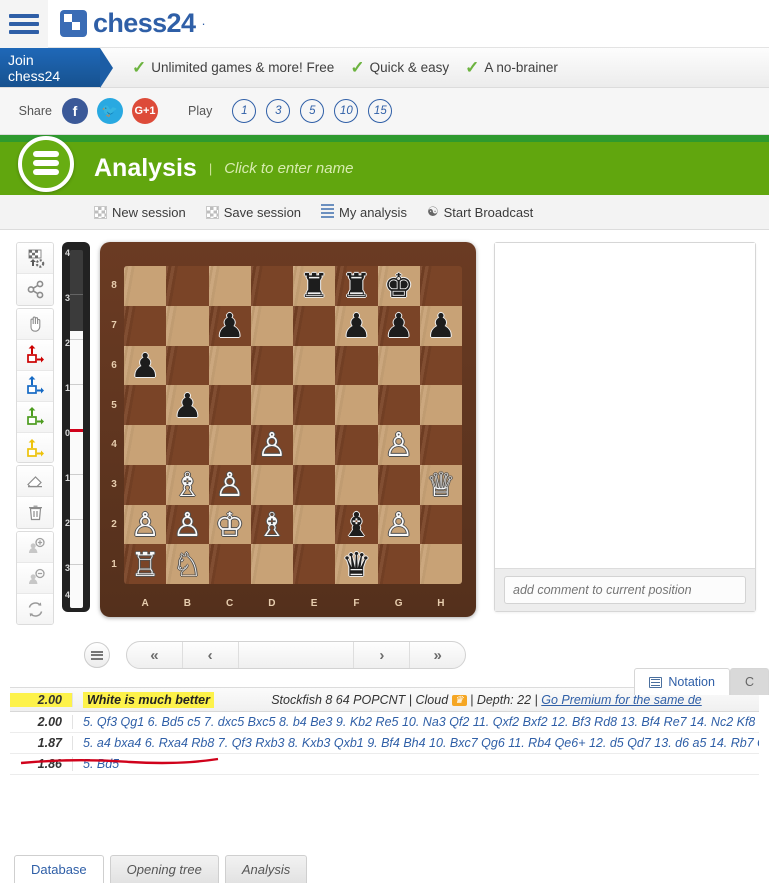  I want to click on add-piece-icon, so click(35, 547).